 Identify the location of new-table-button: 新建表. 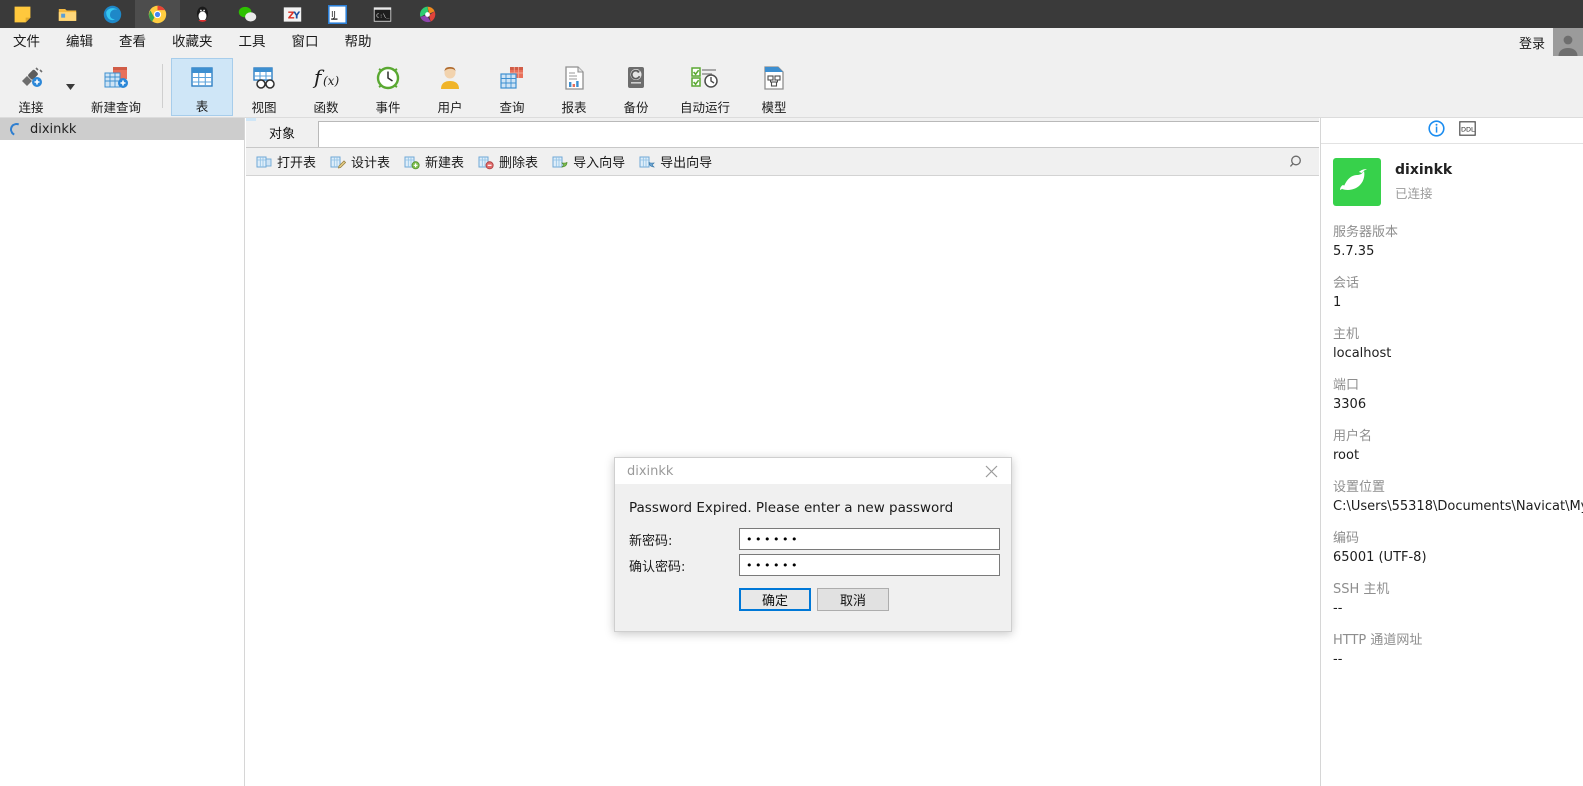
(434, 161).